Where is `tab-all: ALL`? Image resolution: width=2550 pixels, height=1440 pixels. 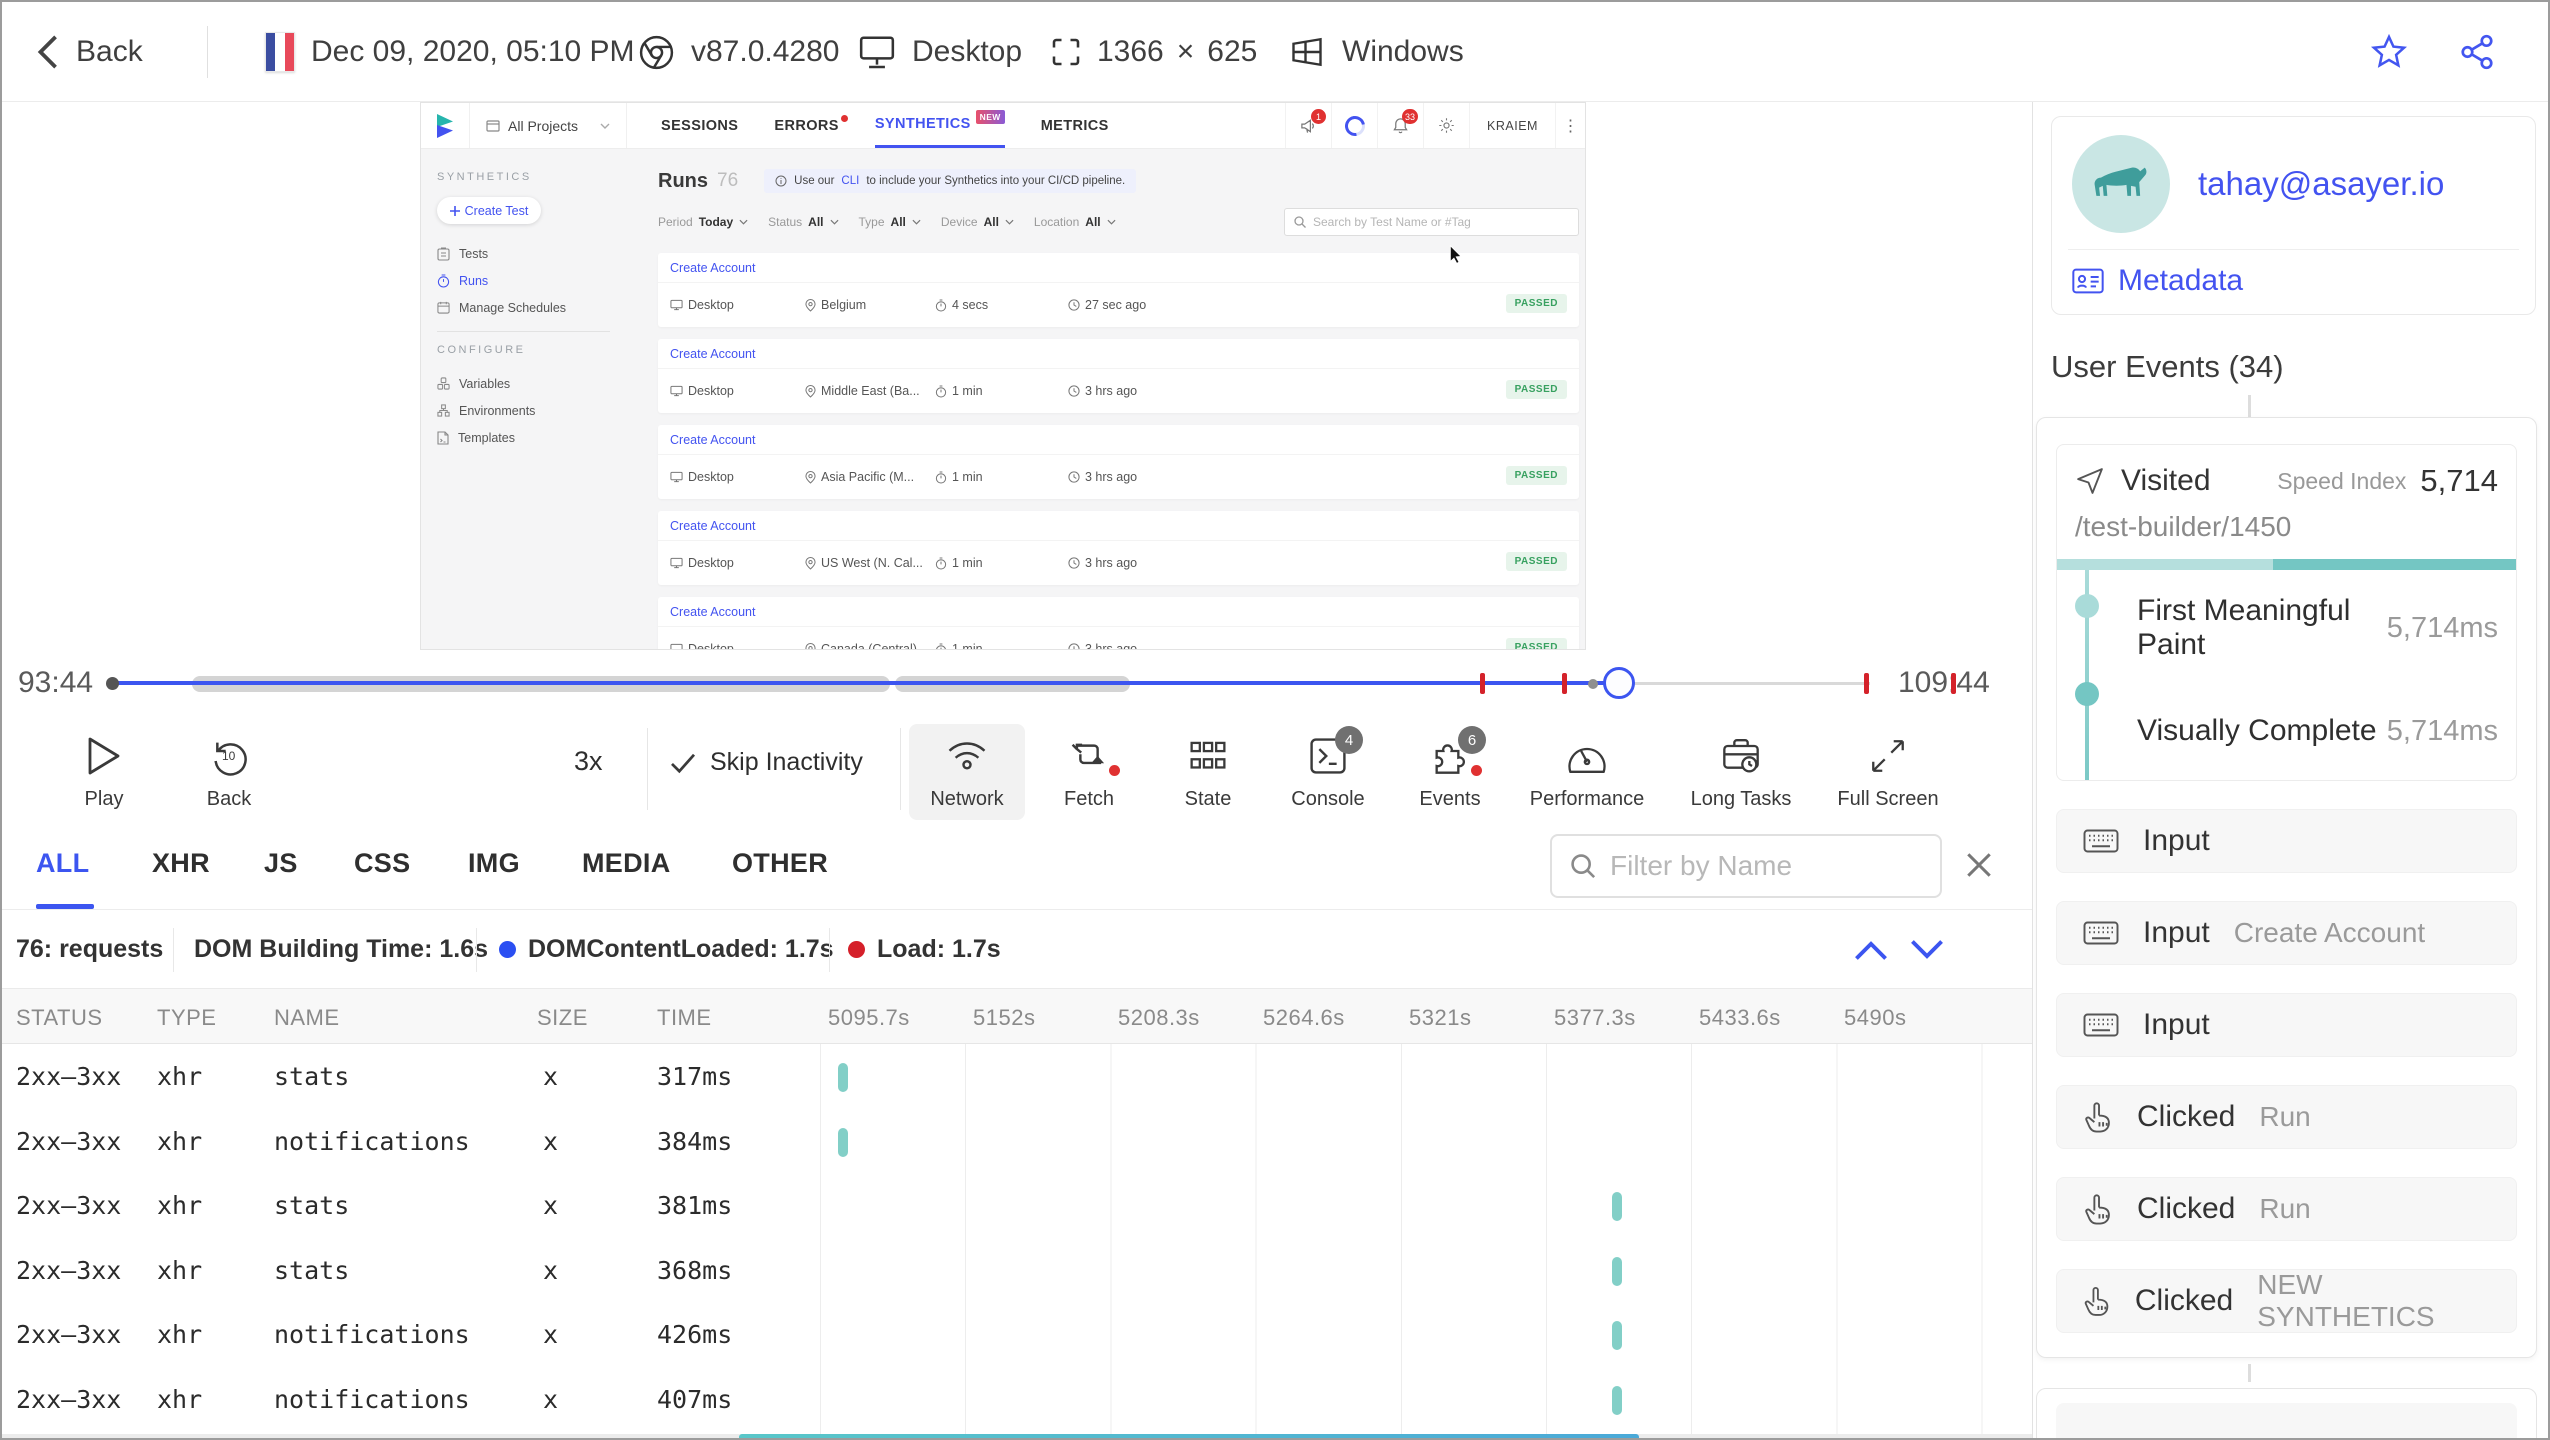 tab-all: ALL is located at coordinates (62, 863).